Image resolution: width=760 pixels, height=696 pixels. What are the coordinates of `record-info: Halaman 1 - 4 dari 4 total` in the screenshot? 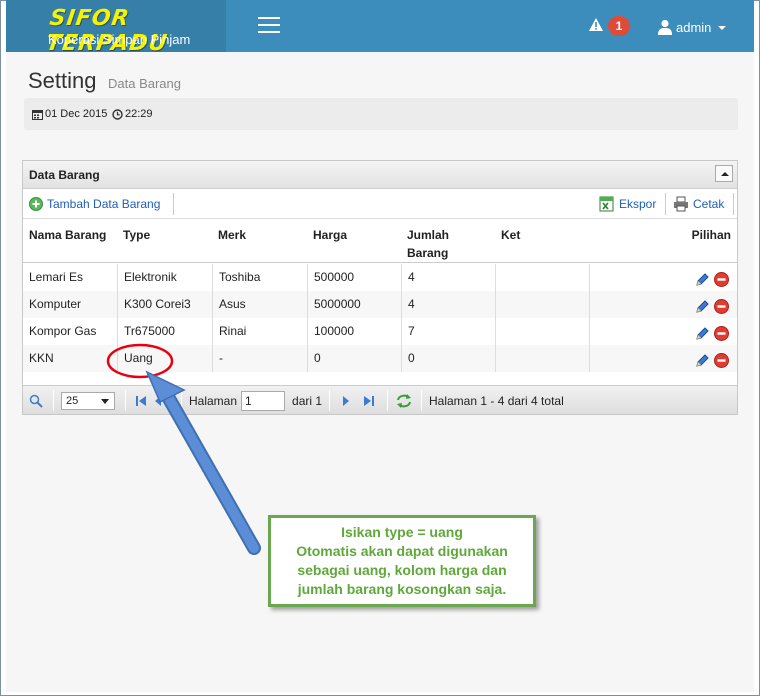 It's located at (496, 400).